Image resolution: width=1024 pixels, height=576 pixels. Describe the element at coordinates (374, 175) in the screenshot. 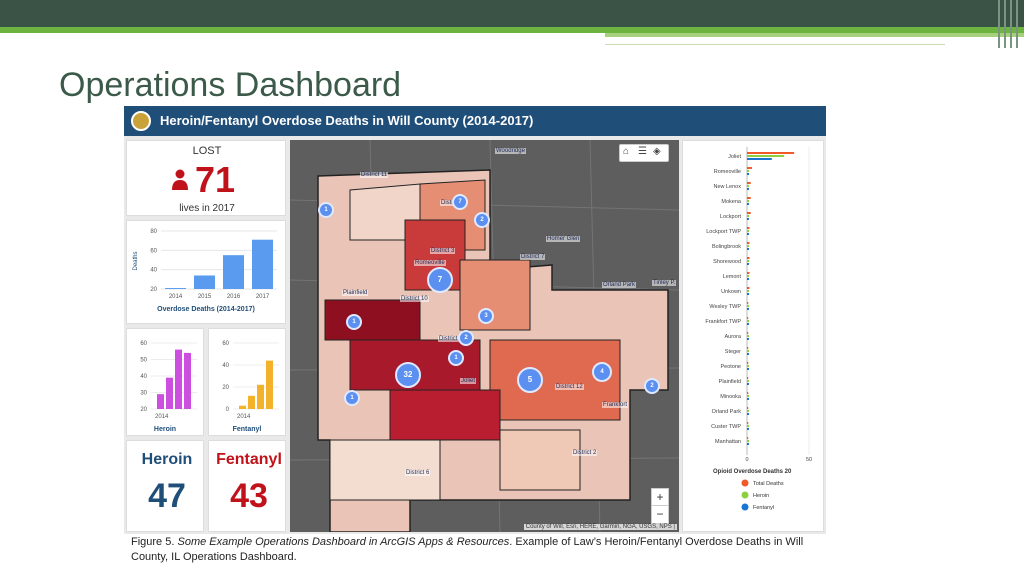

I see `map-label: District 11` at that location.